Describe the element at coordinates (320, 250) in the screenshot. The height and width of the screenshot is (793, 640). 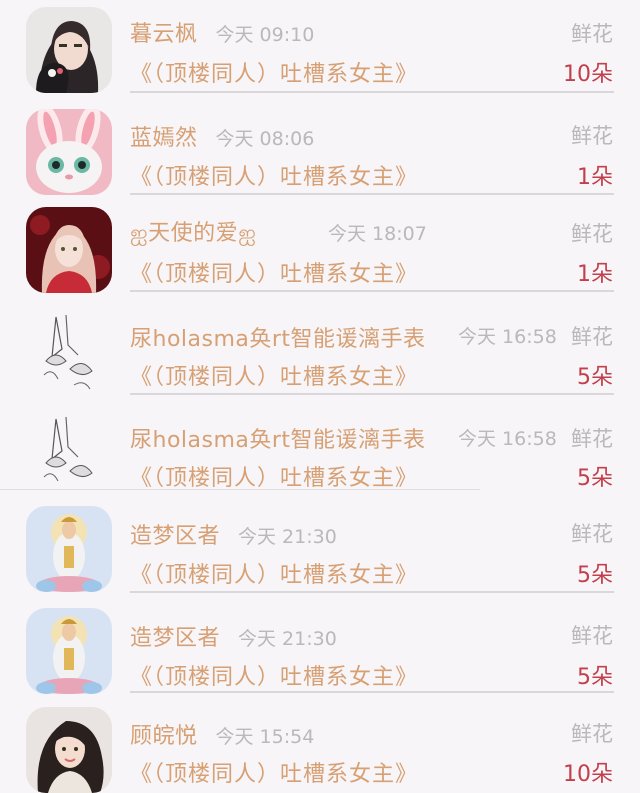
I see `list-item: ஐ天使的爱ஐ 今天 18:07 鲜花 《（顶楼同人）吐槽系女主》 1朵` at that location.